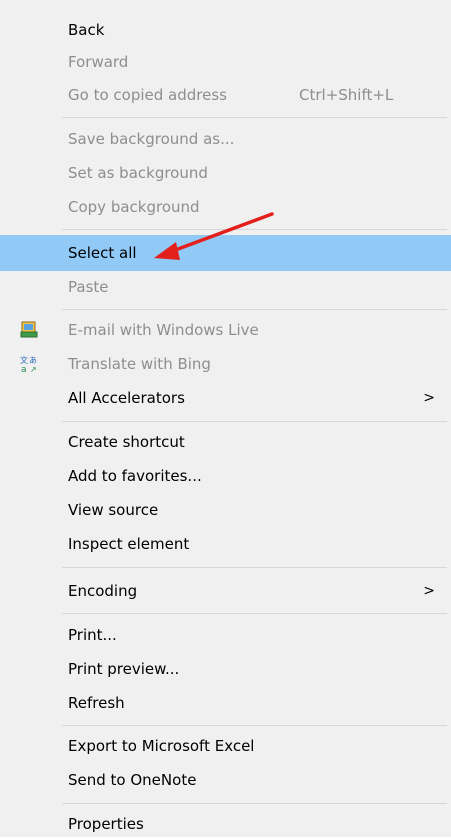 Image resolution: width=451 pixels, height=839 pixels. Describe the element at coordinates (225, 289) in the screenshot. I see `menu-item-paste: Paste` at that location.